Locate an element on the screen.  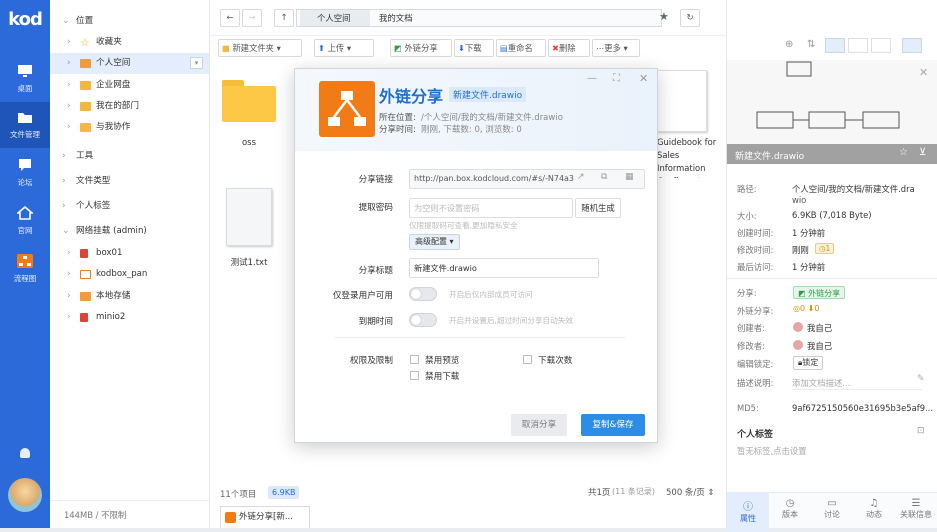
download-button: ⬇下载 is located at coordinates (474, 48).